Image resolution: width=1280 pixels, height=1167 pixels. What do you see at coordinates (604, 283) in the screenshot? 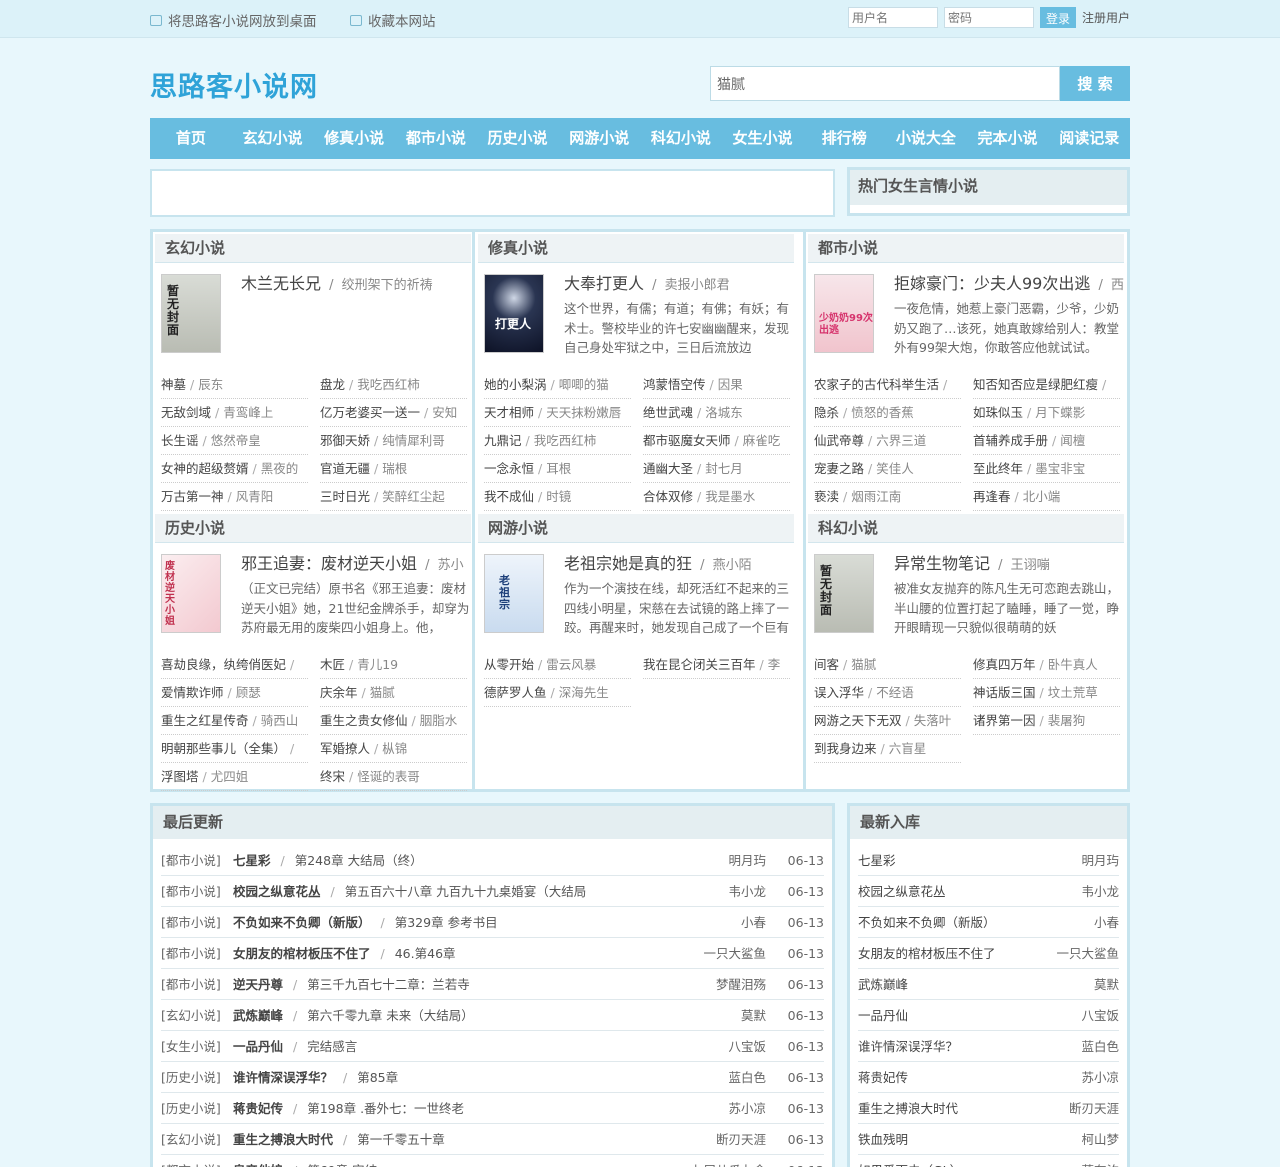
I see `featured-title: 大奉打更人` at bounding box center [604, 283].